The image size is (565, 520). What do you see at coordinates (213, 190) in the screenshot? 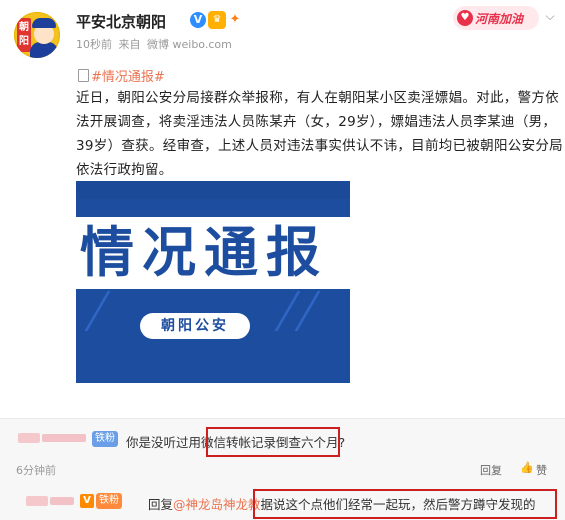
I see `image-top-strip` at bounding box center [213, 190].